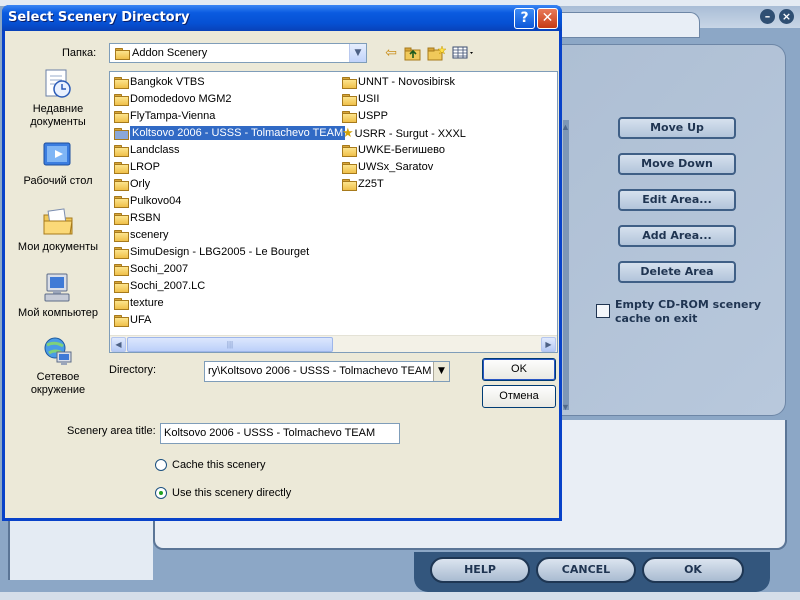 The image size is (800, 600). What do you see at coordinates (519, 369) in the screenshot?
I see `ok-button: OK` at bounding box center [519, 369].